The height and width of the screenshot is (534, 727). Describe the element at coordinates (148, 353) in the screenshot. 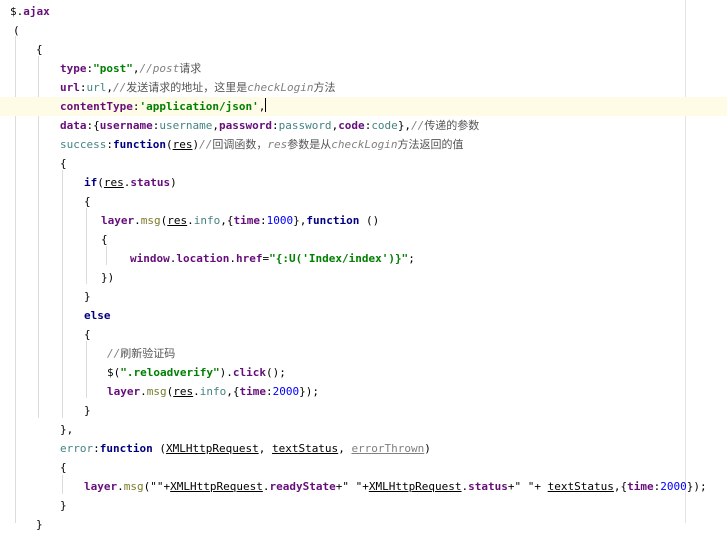

I see `code-token: 刷新验证码` at that location.